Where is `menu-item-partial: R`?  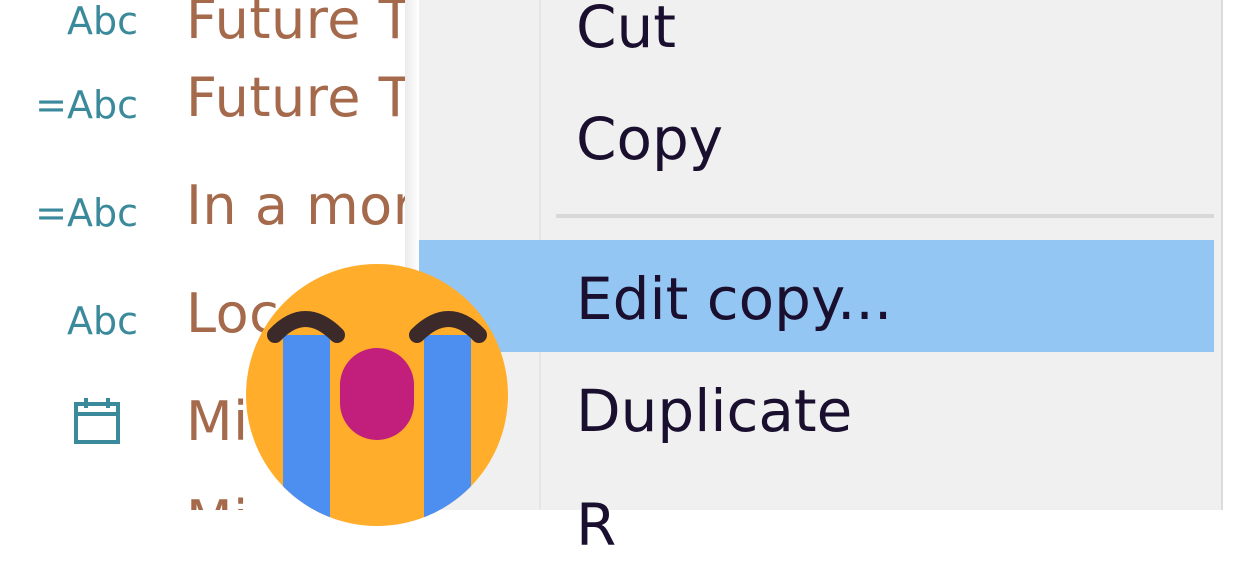
menu-item-partial: R is located at coordinates (816, 526).